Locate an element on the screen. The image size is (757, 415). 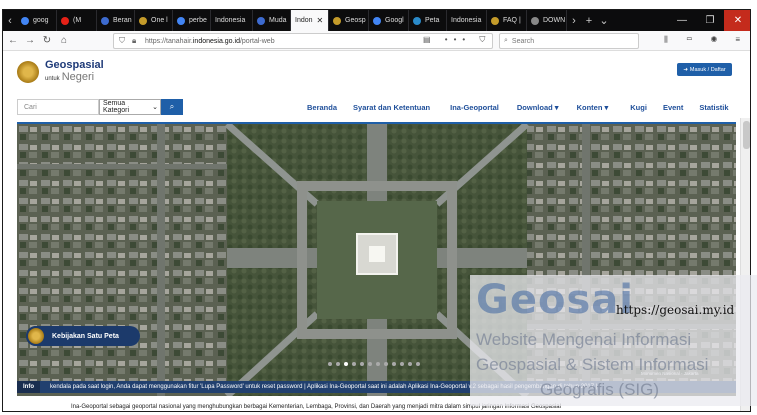
logo-small-text: untuk is located at coordinates (52, 79).